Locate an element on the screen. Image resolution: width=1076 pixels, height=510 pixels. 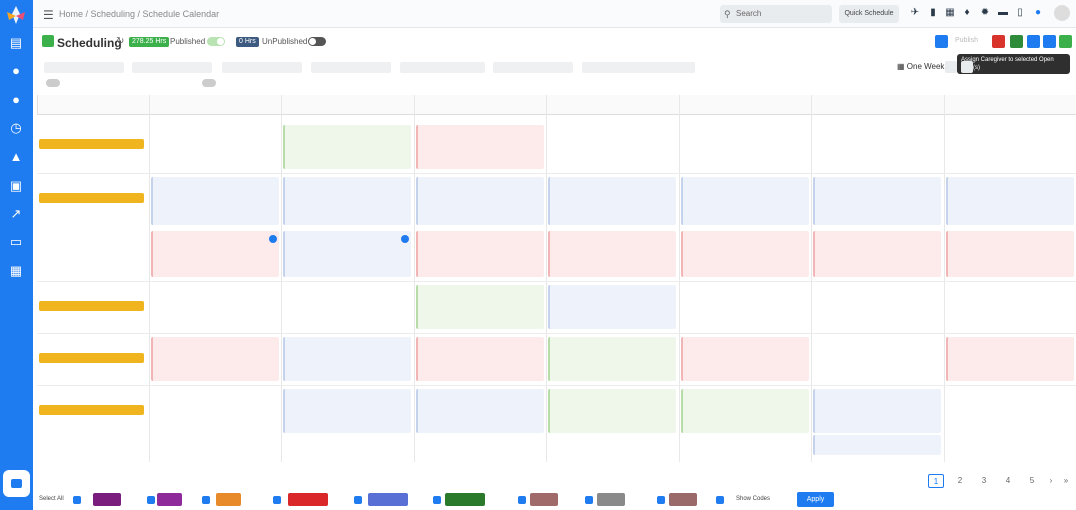
help-icon: ● is located at coordinates (1038, 13).